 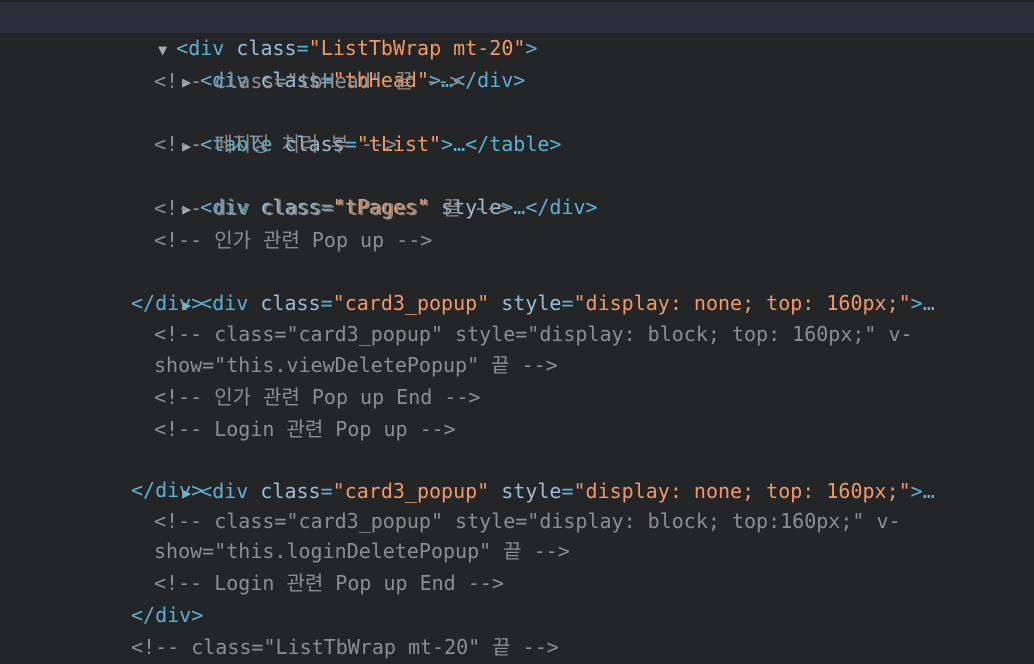 I want to click on tag-rest: >…</table>, so click(x=501, y=144).